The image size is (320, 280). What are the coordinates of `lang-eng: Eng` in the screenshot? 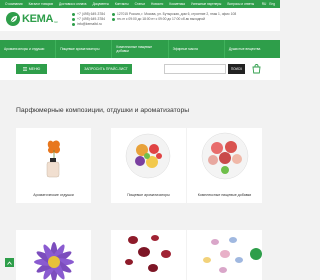 It's located at (272, 4).